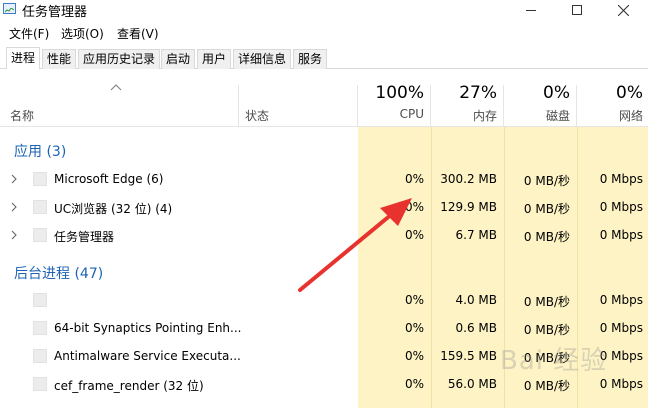 The image size is (648, 408). I want to click on disk-total: 0%, so click(556, 93).